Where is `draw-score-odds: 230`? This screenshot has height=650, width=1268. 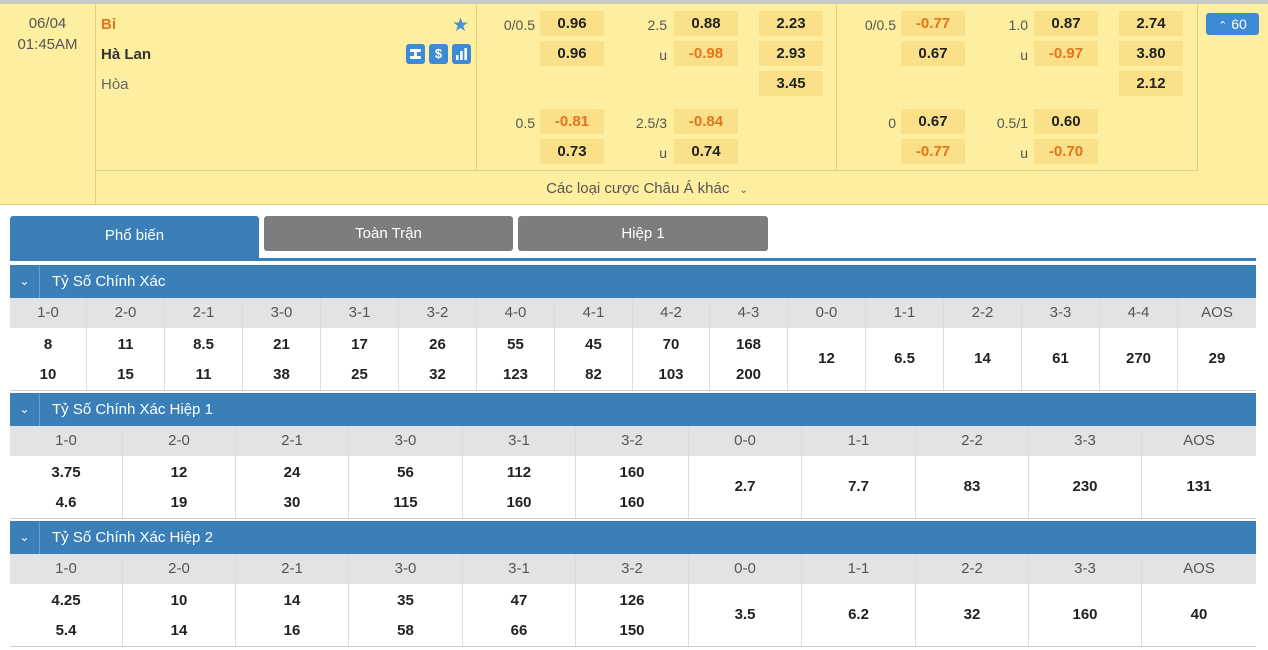
draw-score-odds: 230 is located at coordinates (1085, 486).